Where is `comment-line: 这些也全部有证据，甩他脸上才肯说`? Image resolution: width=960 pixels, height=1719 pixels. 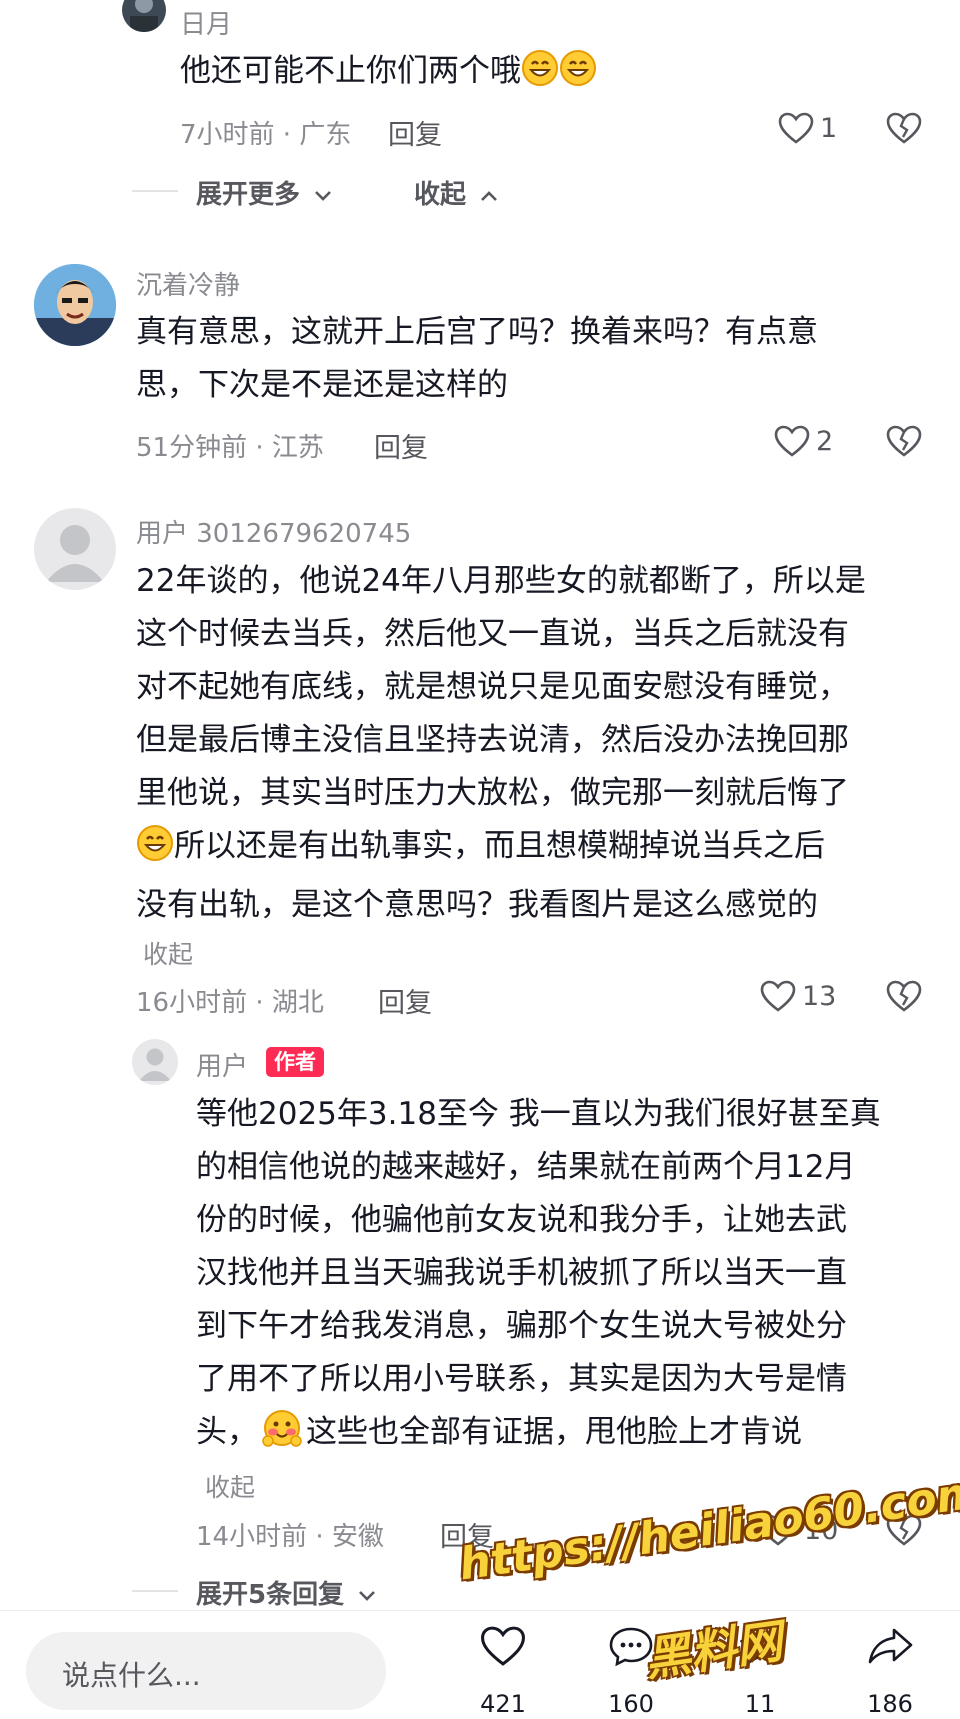
comment-line: 这些也全部有证据，甩他脸上才肯说 is located at coordinates (554, 1432).